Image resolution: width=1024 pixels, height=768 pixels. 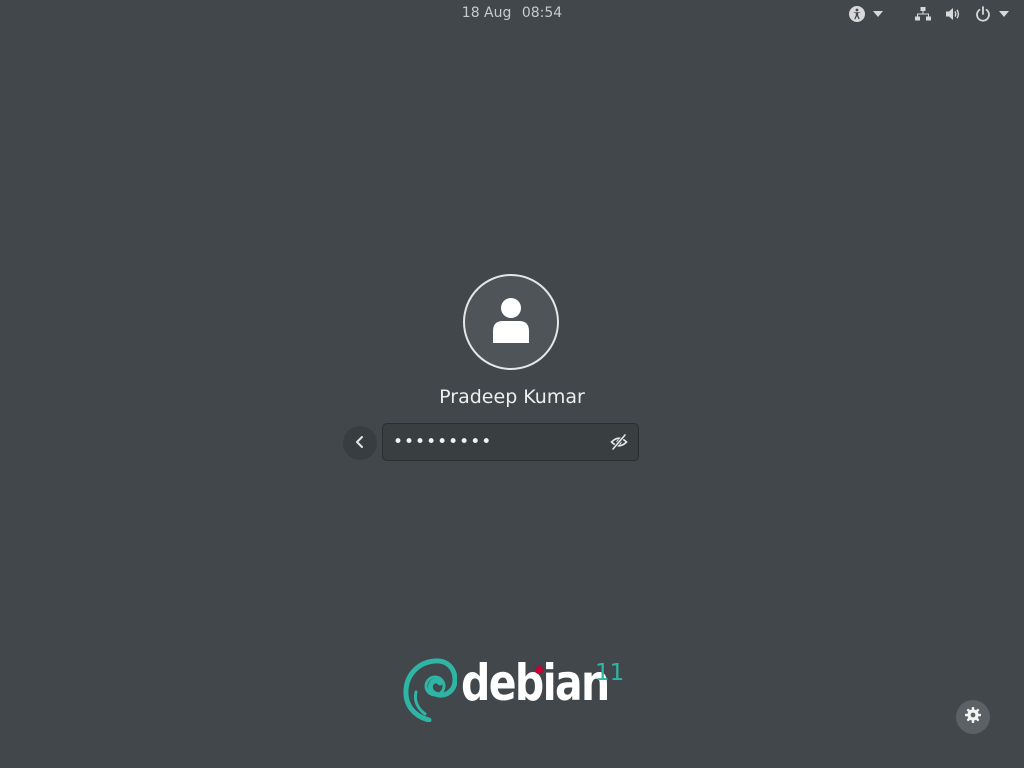 I want to click on top-bar: 18 Aug 08:54, so click(x=512, y=14).